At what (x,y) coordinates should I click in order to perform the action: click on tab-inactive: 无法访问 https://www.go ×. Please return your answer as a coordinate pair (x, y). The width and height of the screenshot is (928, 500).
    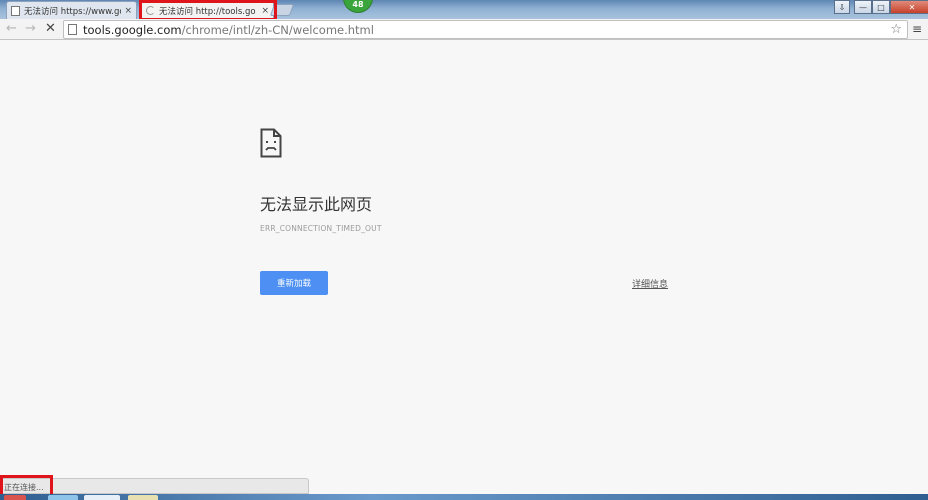
    Looking at the image, I should click on (71, 10).